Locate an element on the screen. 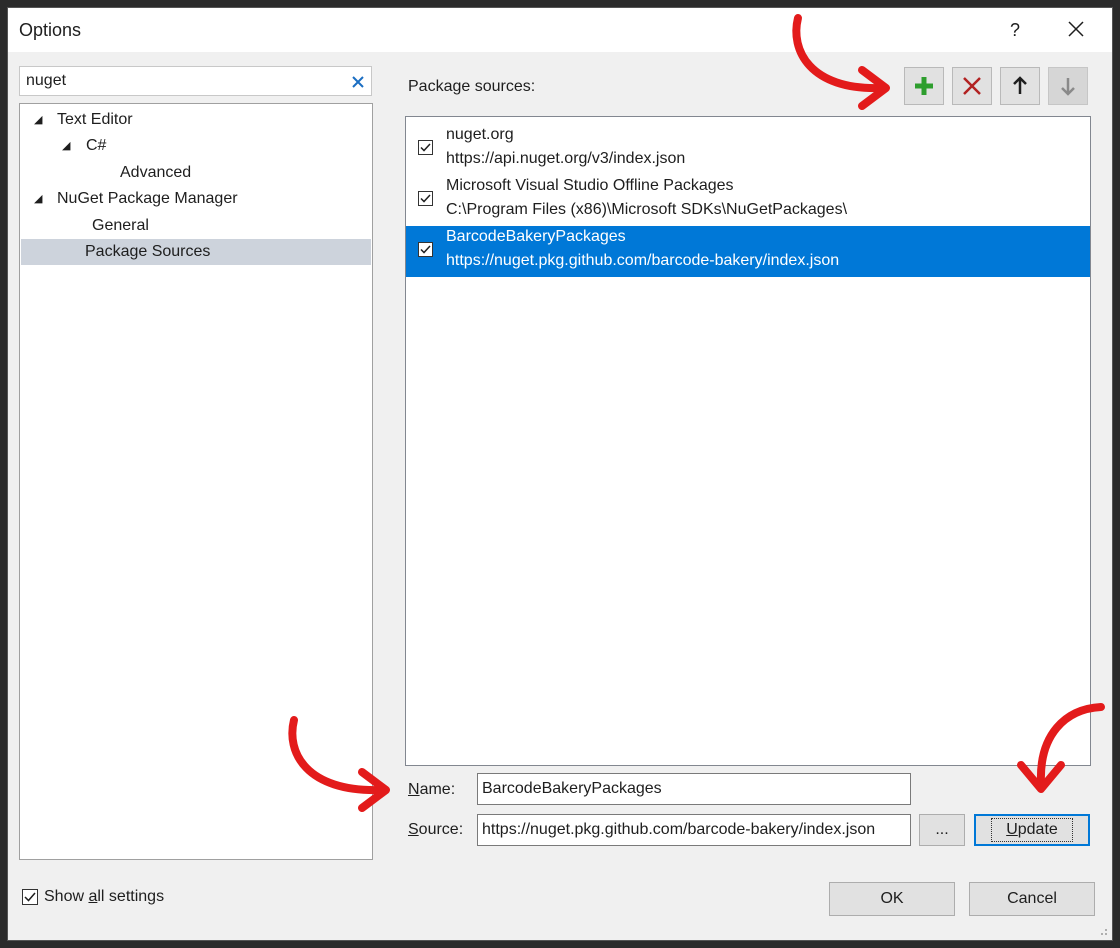 Image resolution: width=1120 pixels, height=948 pixels. show-all-settings-checkbox is located at coordinates (30, 897).